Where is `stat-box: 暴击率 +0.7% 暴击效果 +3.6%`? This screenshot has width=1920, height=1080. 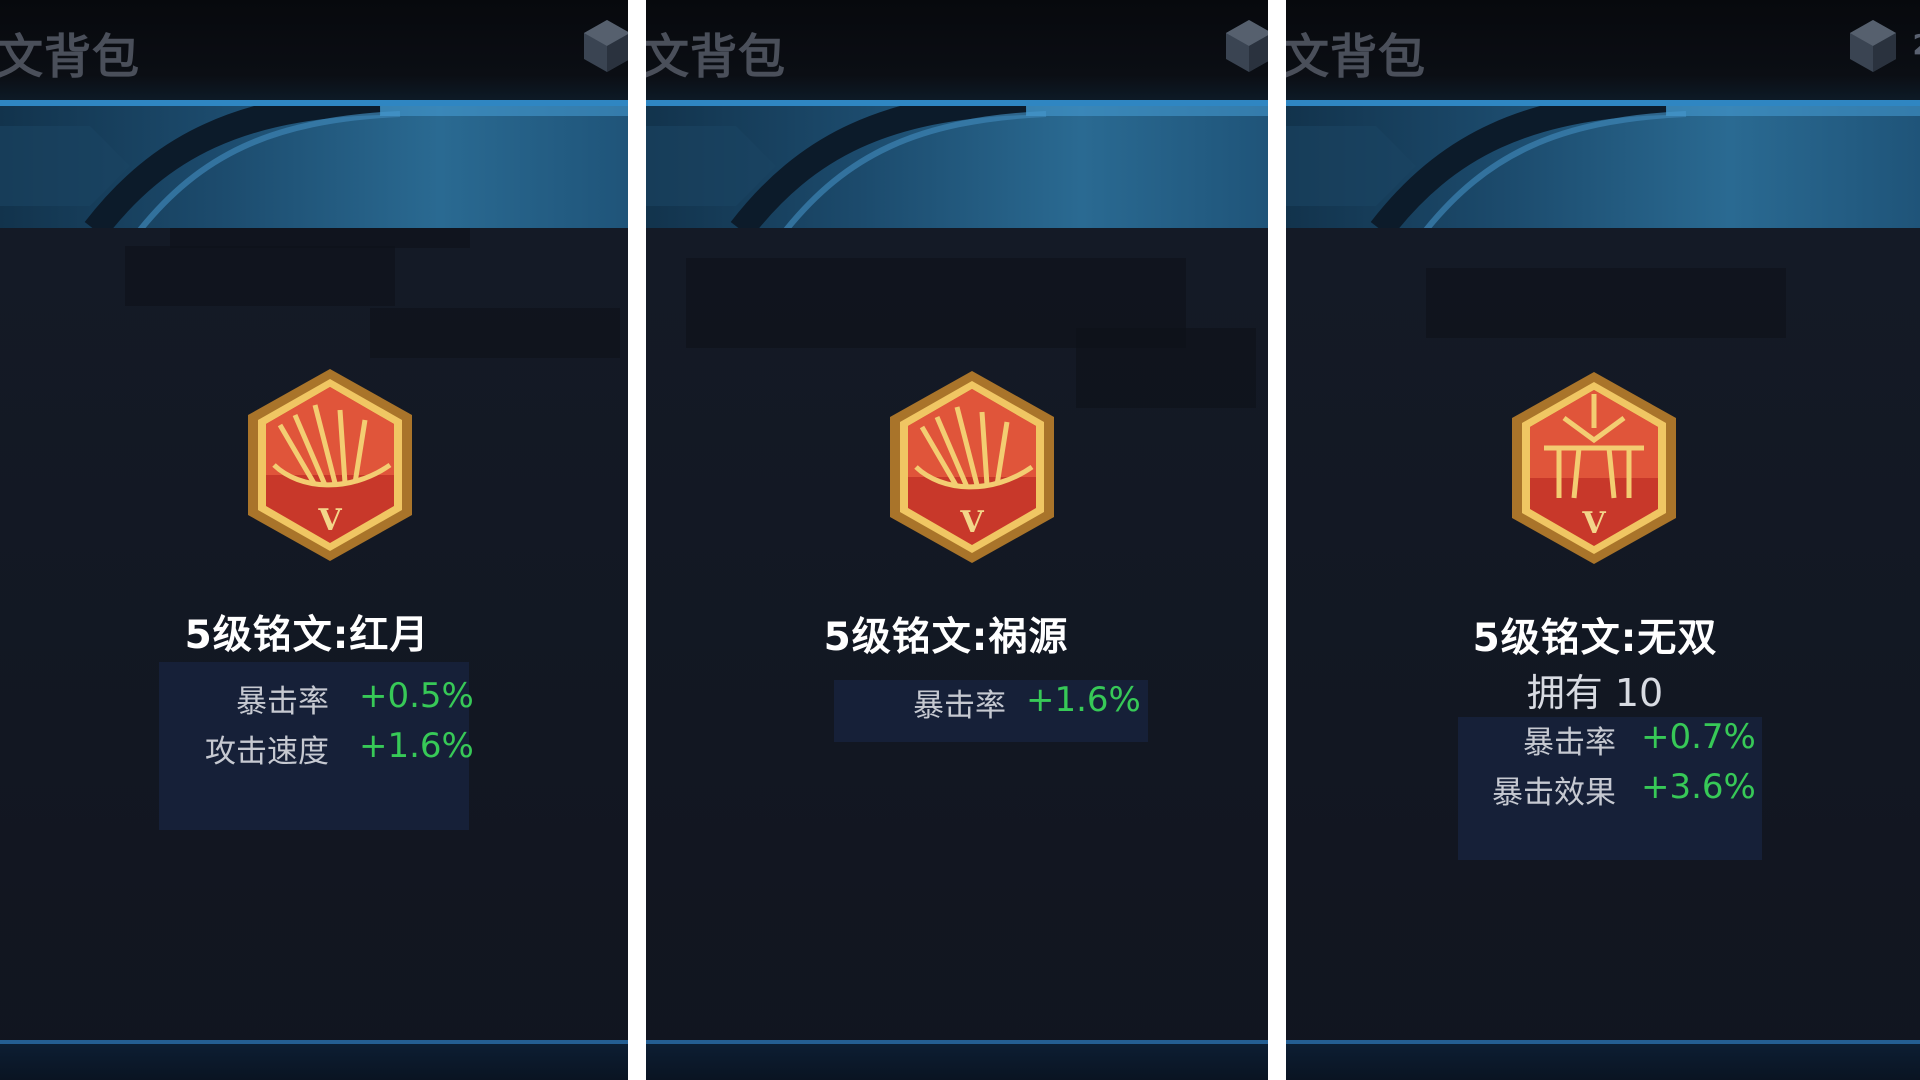
stat-box: 暴击率 +0.7% 暴击效果 +3.6% is located at coordinates (1610, 788).